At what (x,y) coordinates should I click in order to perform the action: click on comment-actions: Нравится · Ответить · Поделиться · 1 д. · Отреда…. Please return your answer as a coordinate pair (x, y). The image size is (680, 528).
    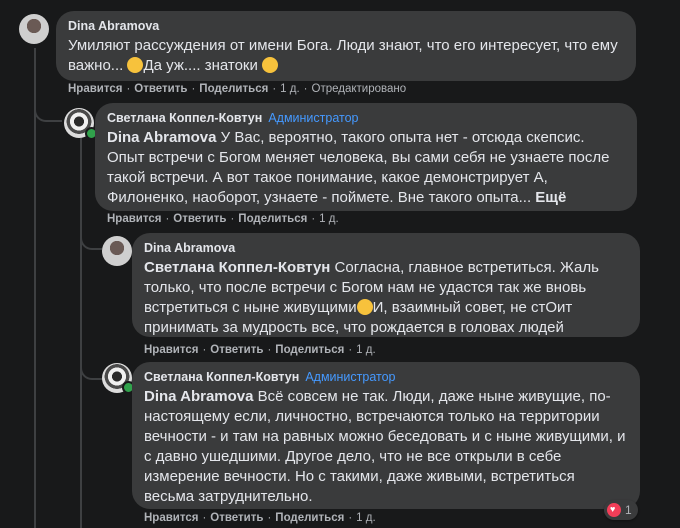
    Looking at the image, I should click on (237, 89).